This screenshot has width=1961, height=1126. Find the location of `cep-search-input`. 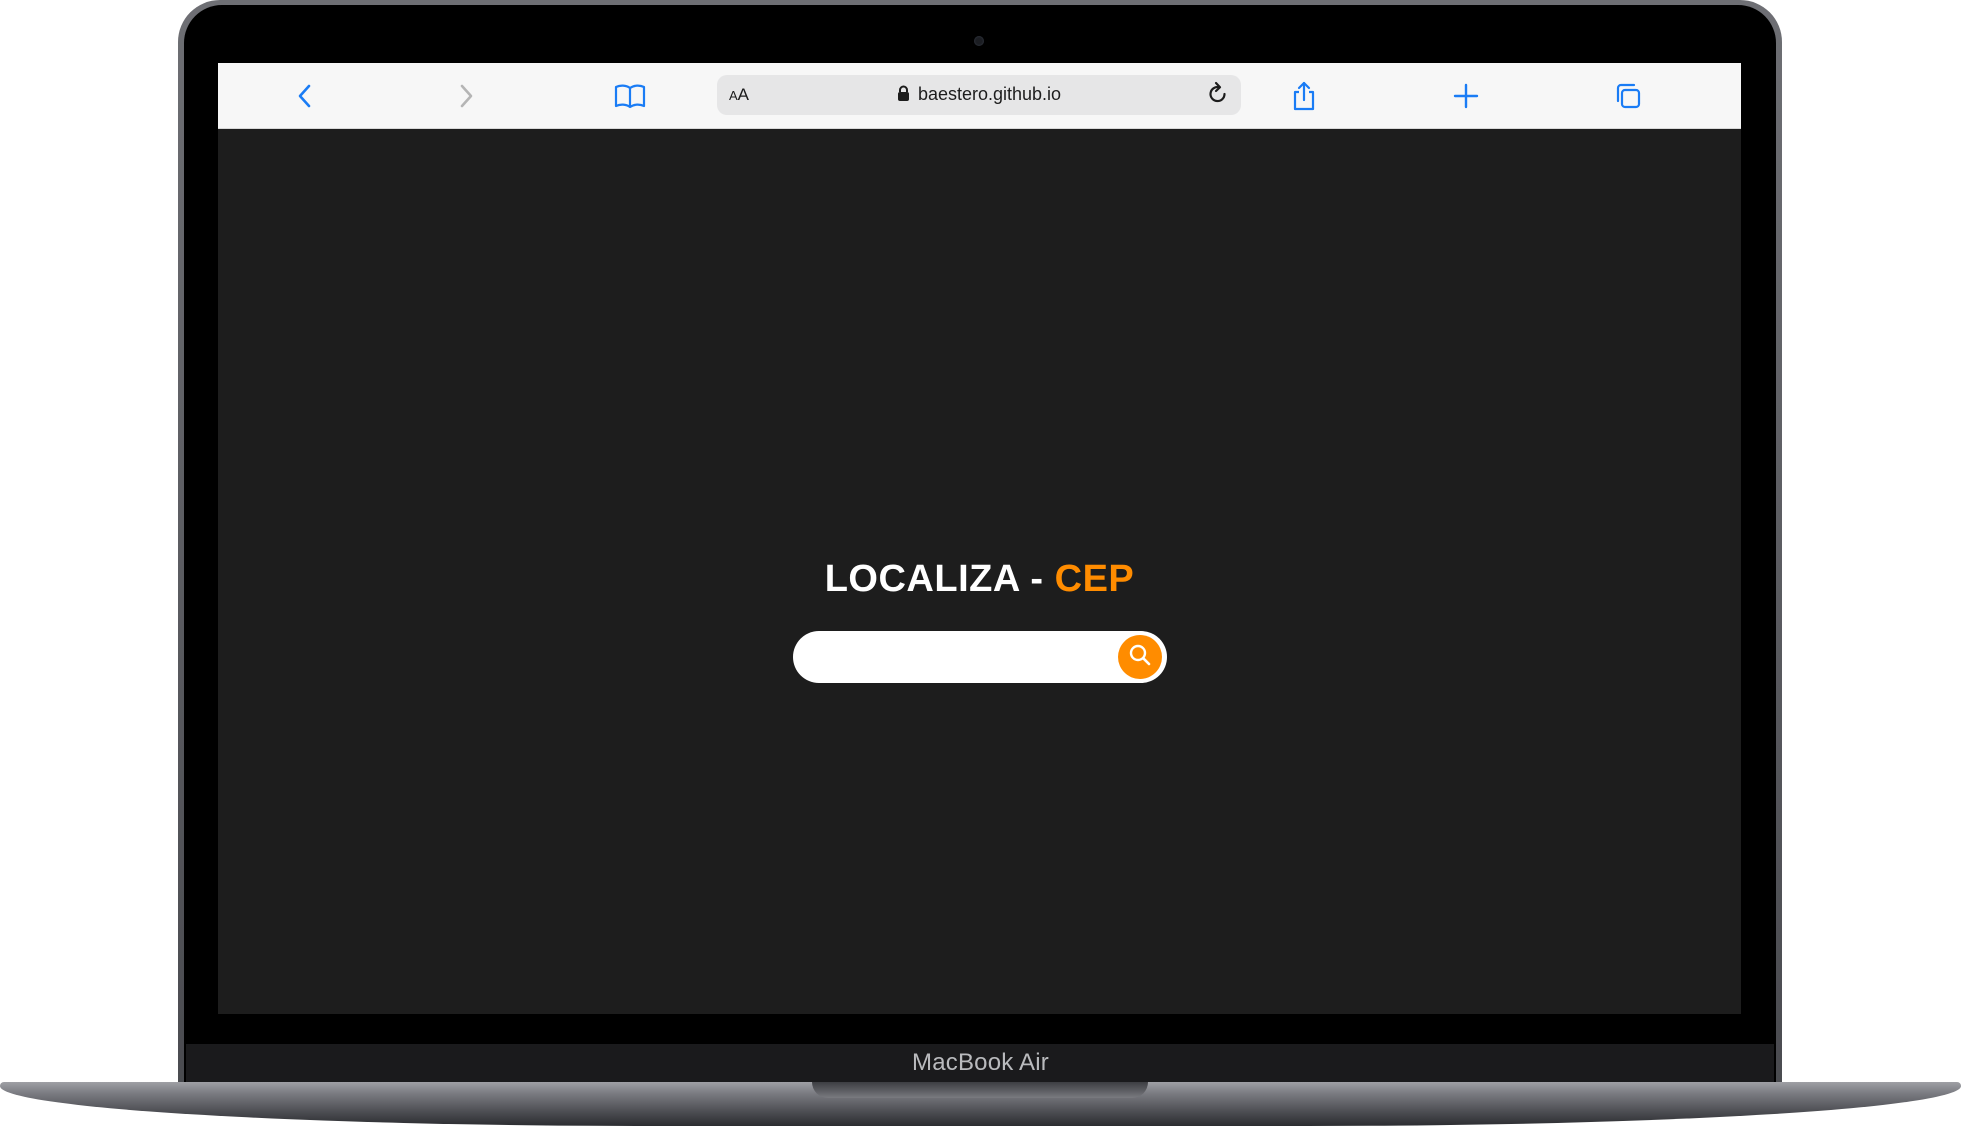

cep-search-input is located at coordinates (955, 658).